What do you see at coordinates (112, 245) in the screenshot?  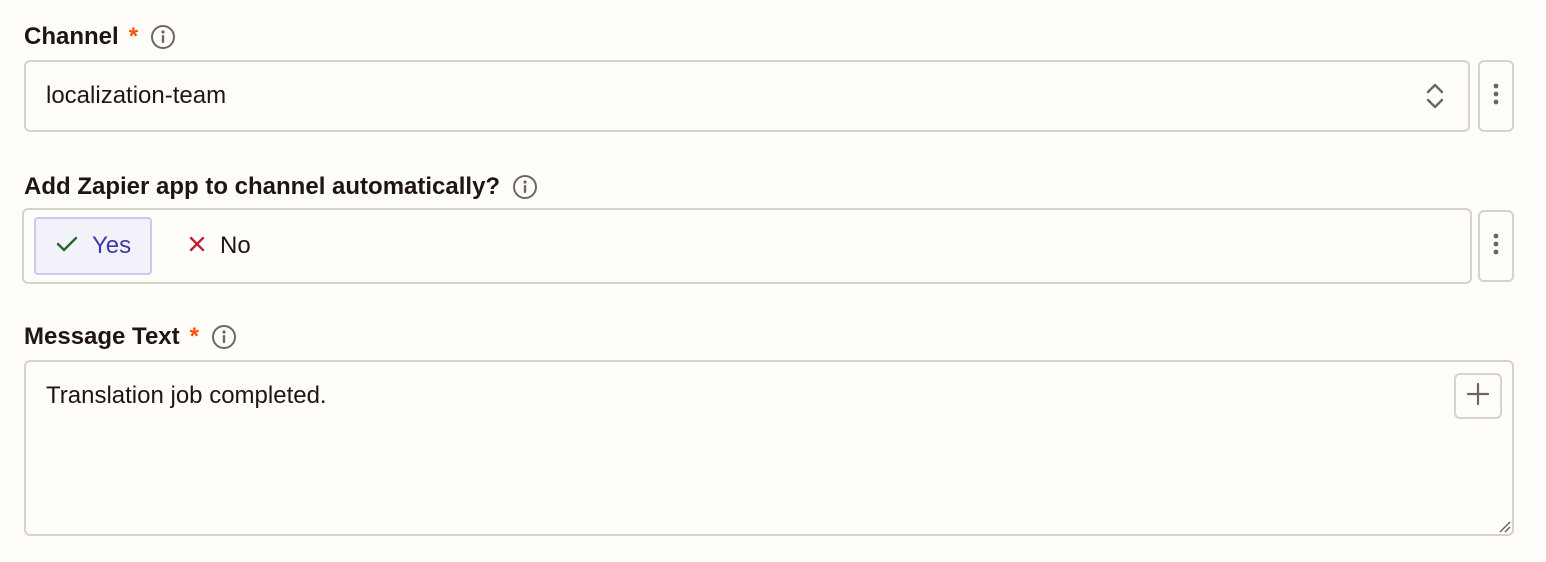 I see `yes-label: Yes` at bounding box center [112, 245].